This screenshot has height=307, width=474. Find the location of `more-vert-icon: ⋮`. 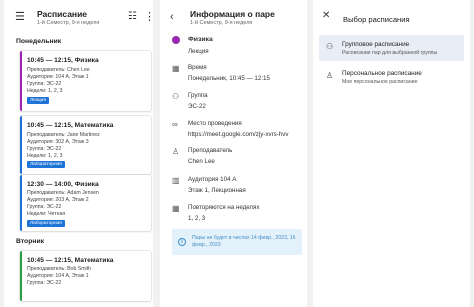

more-vert-icon: ⋮ is located at coordinates (148, 17).